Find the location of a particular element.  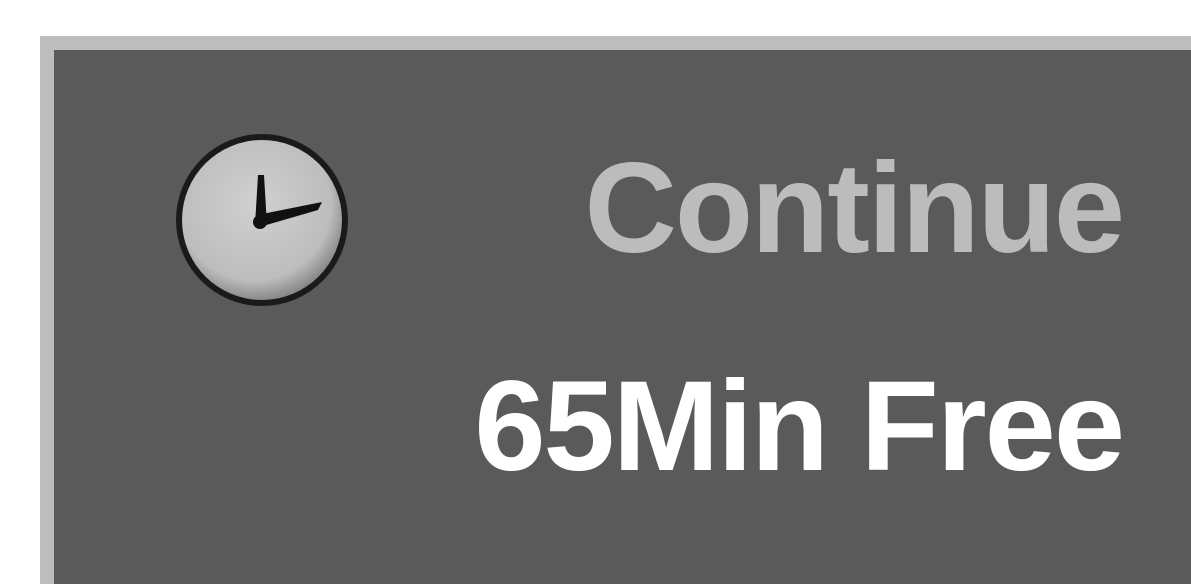

clock-icon is located at coordinates (262, 220).